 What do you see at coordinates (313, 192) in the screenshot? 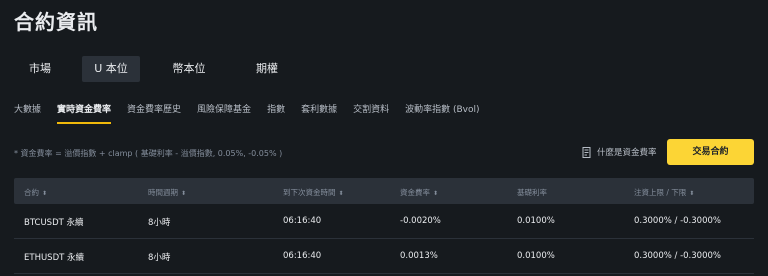
I see `column-header-next-funding: 到下次資金時間 ⬍` at bounding box center [313, 192].